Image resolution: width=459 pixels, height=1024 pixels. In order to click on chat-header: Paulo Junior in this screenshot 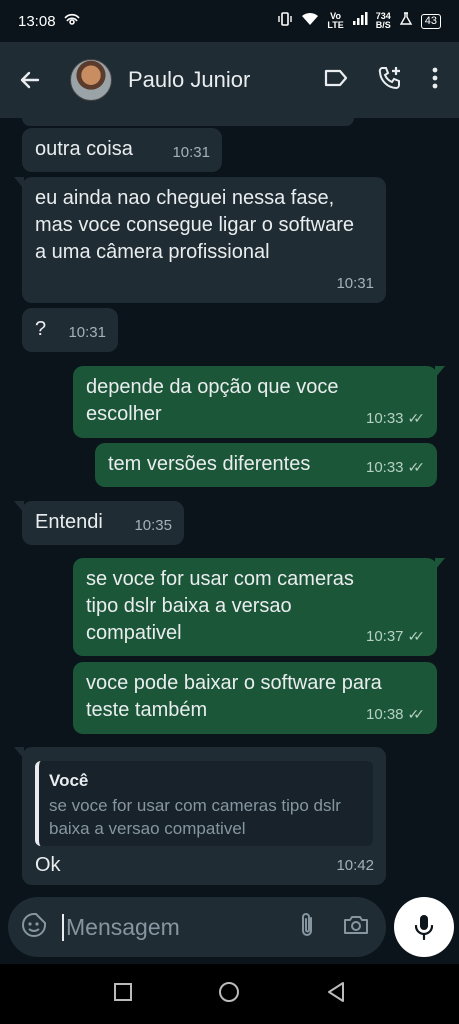, I will do `click(229, 80)`.